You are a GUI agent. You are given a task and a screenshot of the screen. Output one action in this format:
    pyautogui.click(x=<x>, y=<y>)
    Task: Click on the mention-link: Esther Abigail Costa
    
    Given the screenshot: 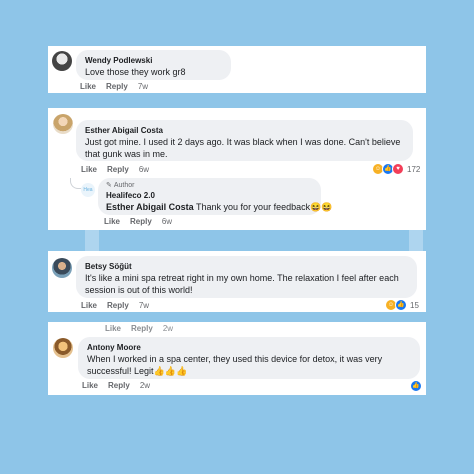 What is the action you would take?
    pyautogui.click(x=150, y=207)
    